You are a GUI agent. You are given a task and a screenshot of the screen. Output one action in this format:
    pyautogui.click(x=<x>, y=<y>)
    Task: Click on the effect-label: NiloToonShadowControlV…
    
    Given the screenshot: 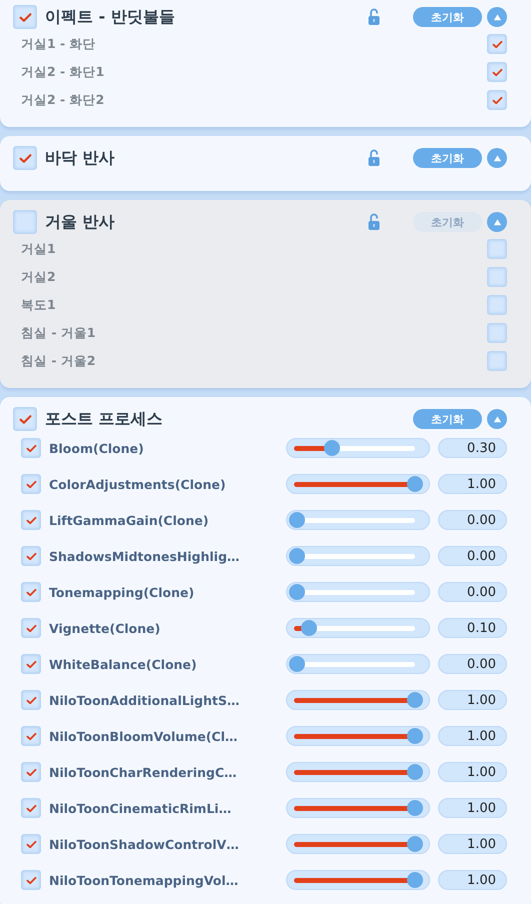 What is the action you would take?
    pyautogui.click(x=144, y=844)
    